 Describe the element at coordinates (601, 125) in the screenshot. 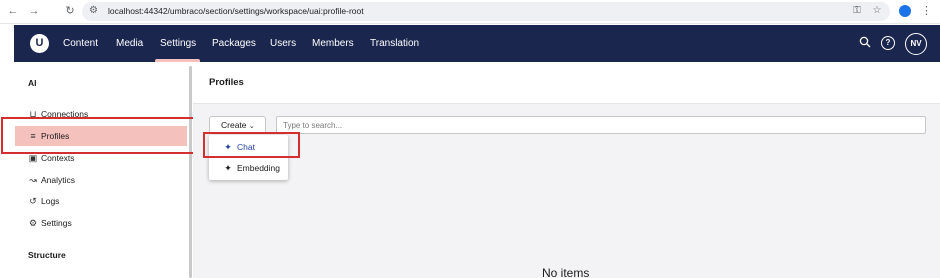

I see `search-input` at that location.